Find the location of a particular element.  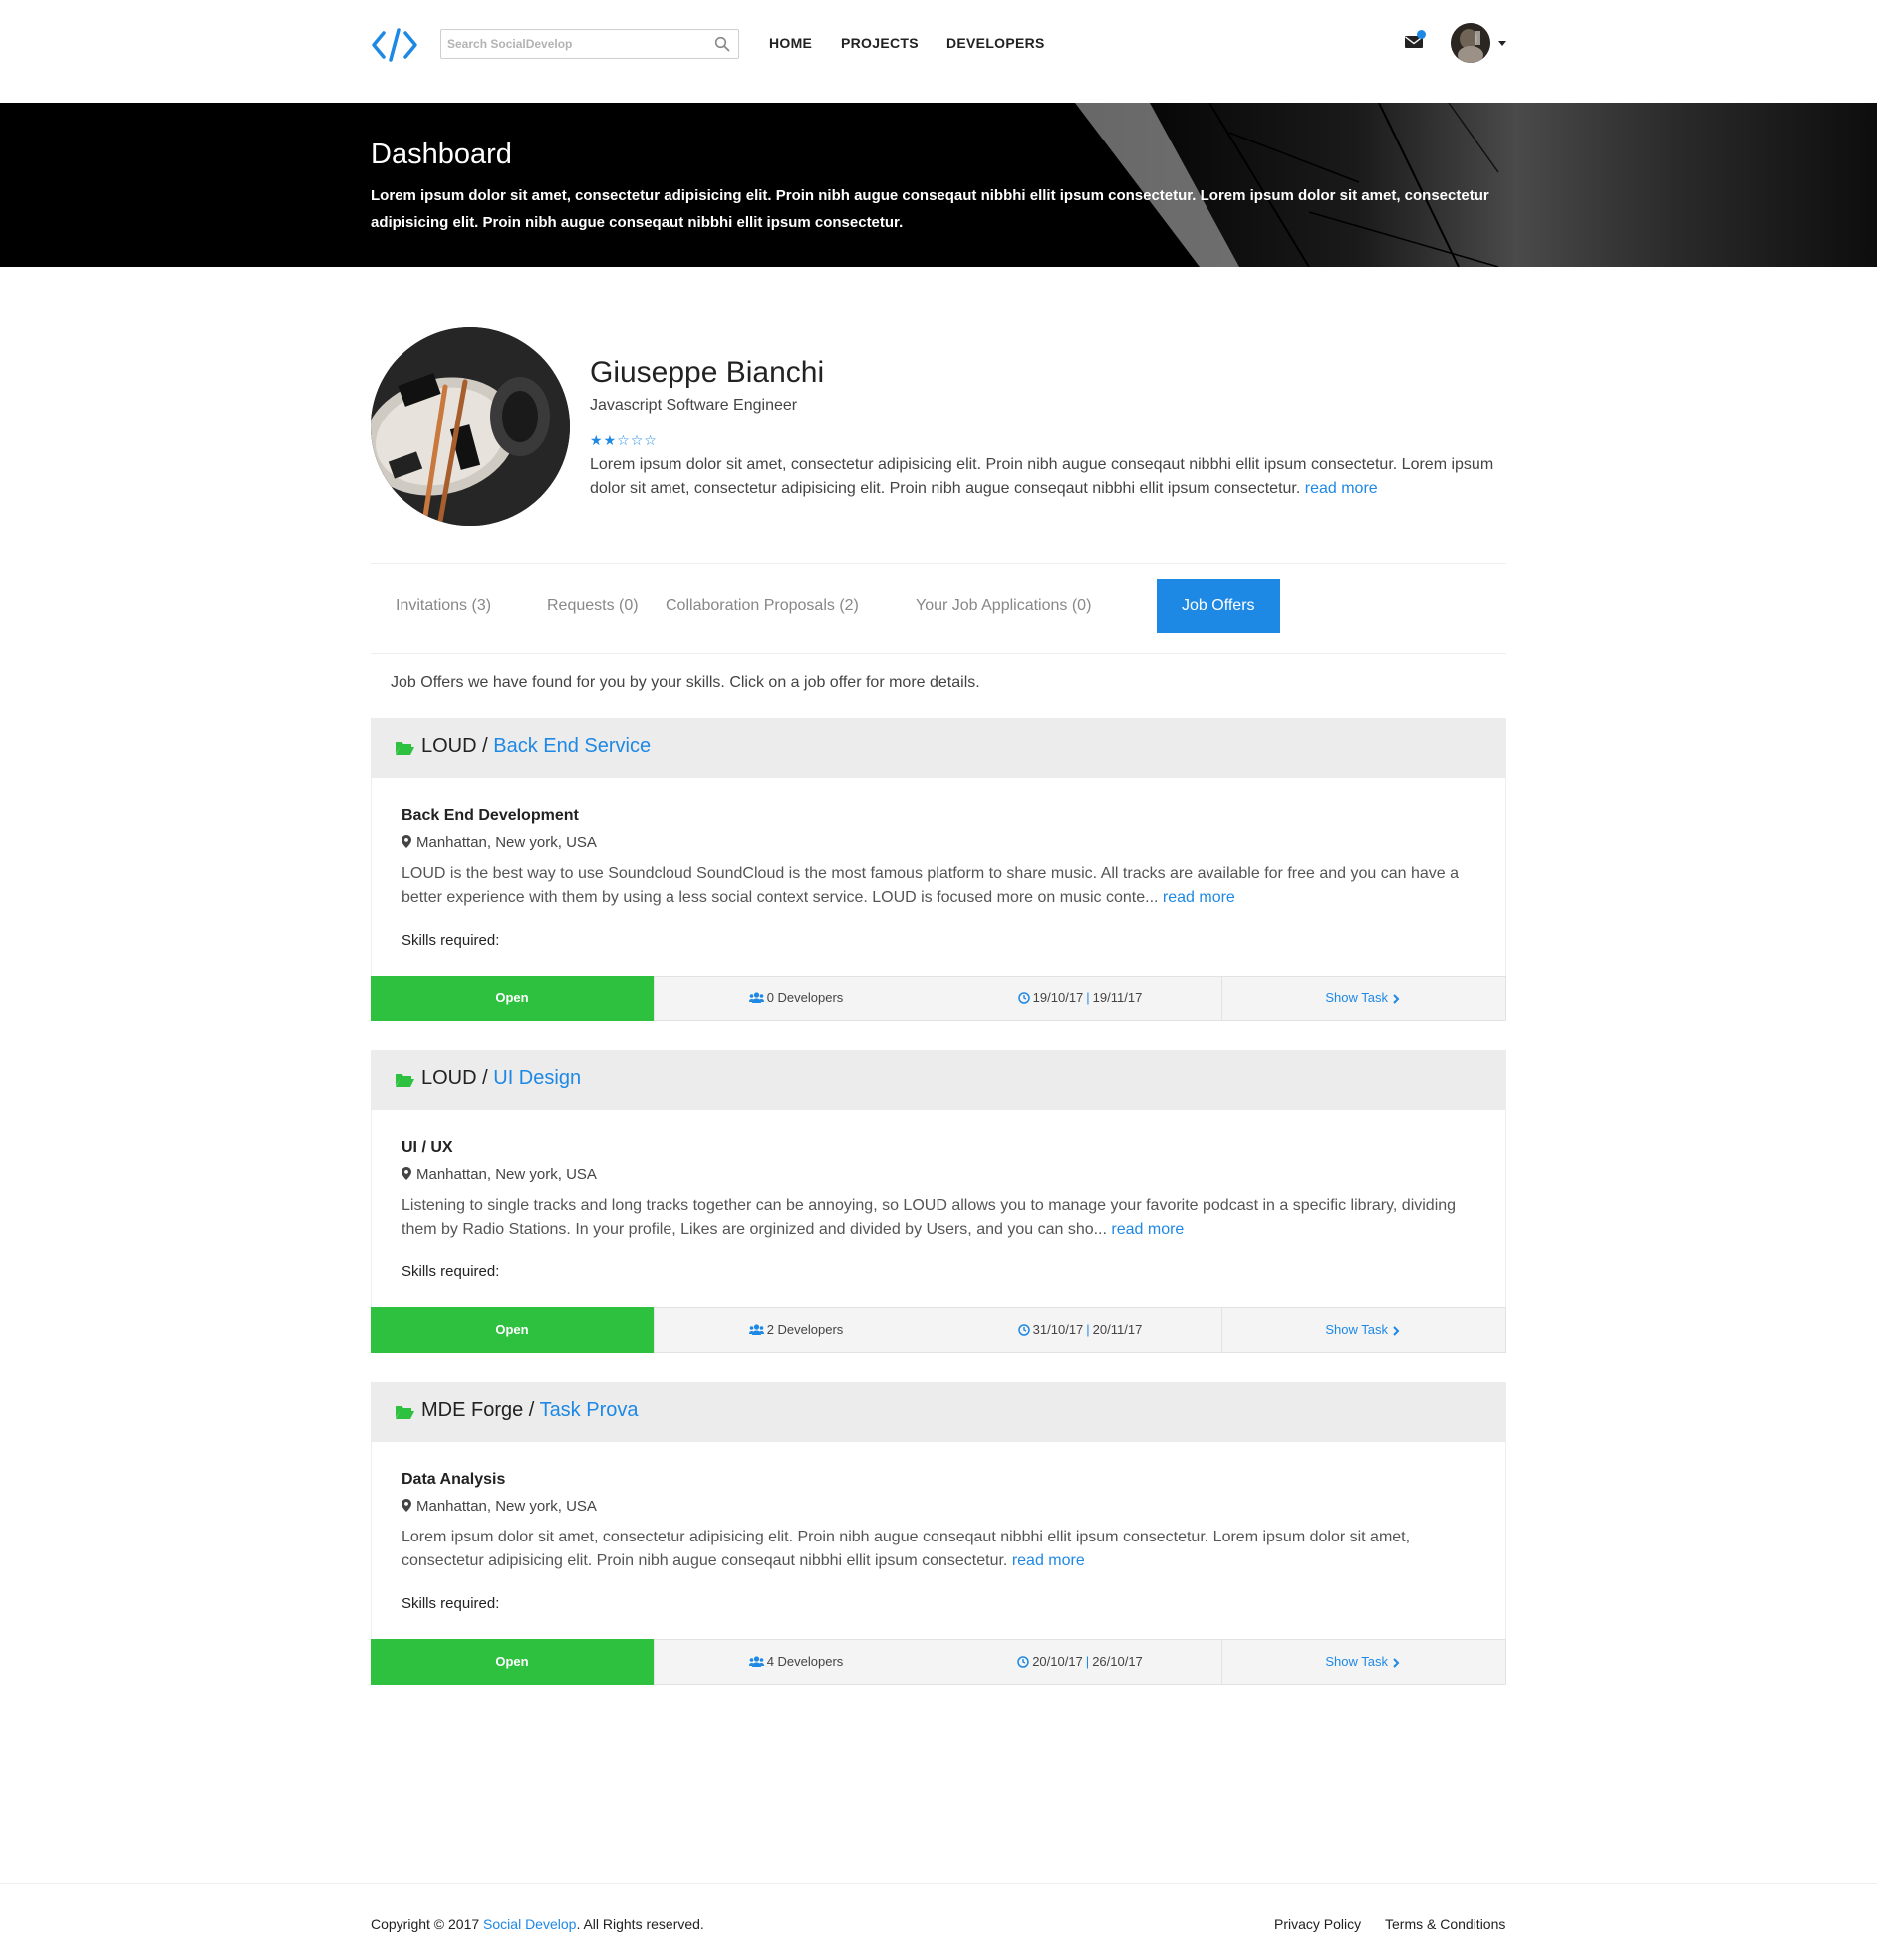

nav-developers-link: DEVELOPERS is located at coordinates (995, 43).